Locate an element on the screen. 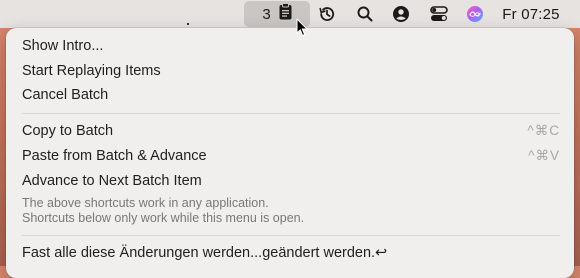  siri-icon is located at coordinates (475, 14).